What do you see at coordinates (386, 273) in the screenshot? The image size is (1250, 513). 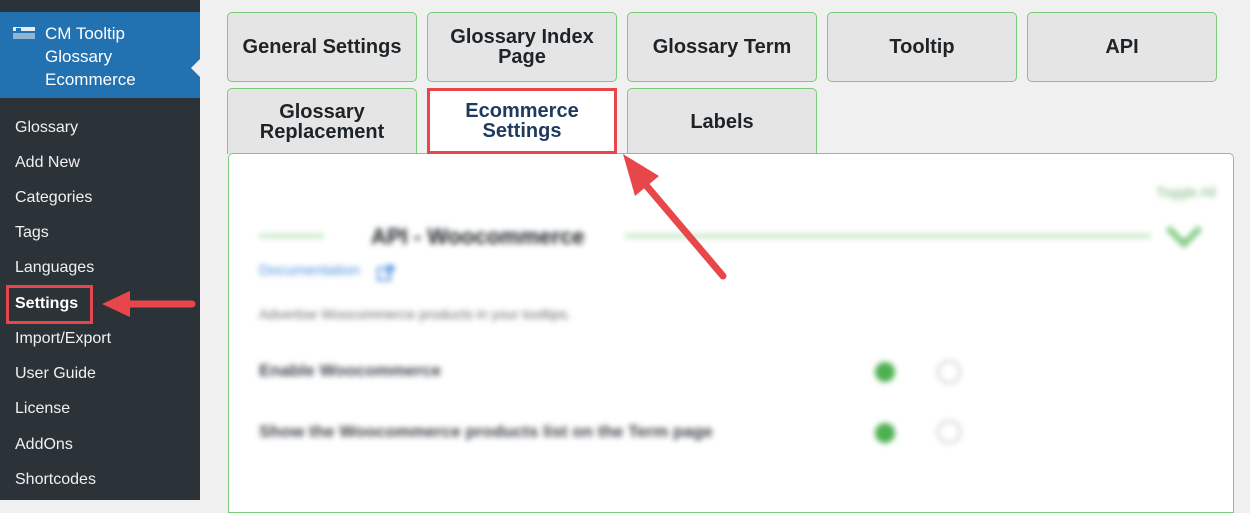 I see `external-link-icon` at bounding box center [386, 273].